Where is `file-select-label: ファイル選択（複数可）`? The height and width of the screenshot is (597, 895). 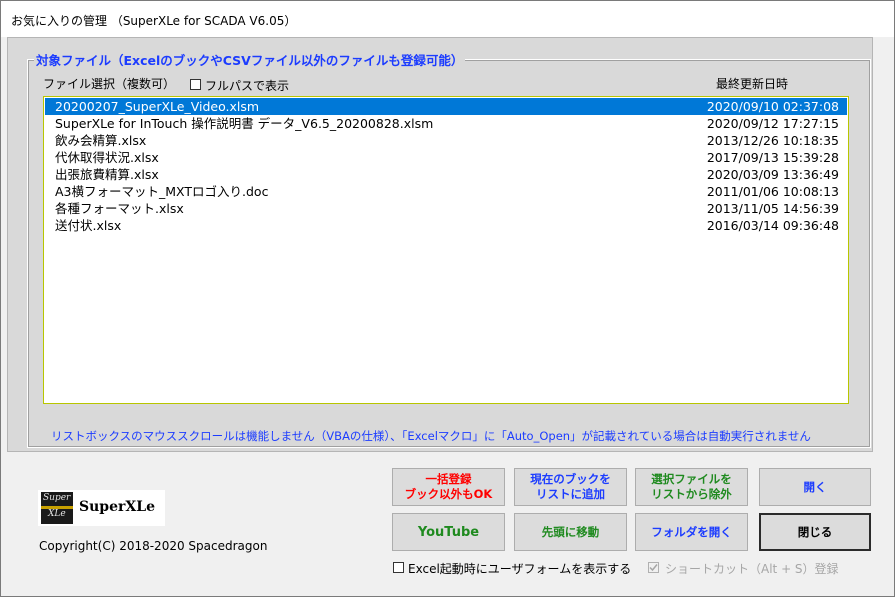 file-select-label: ファイル選択（複数可） is located at coordinates (109, 84).